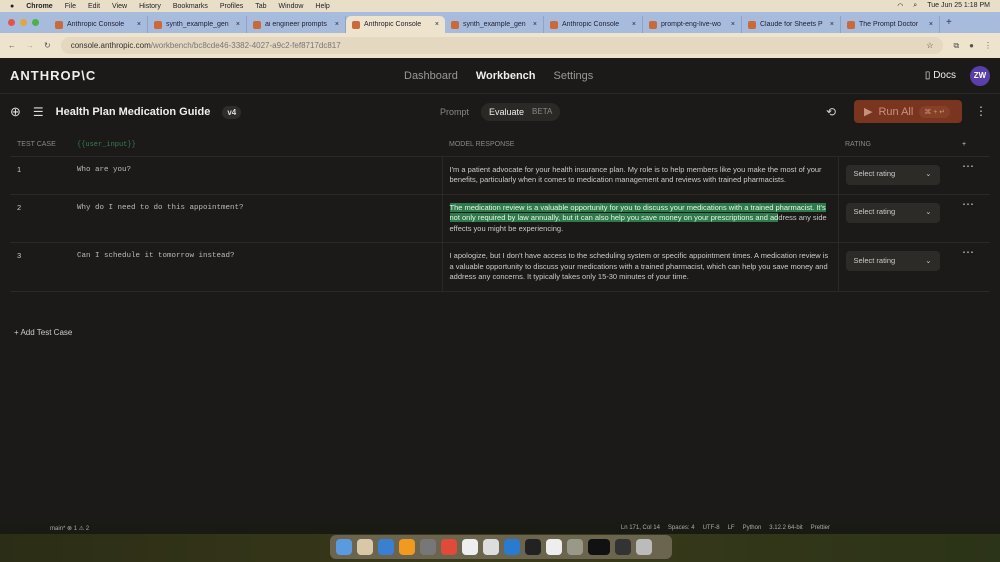  Describe the element at coordinates (231, 6) in the screenshot. I see `menu-profiles: Profiles` at that location.